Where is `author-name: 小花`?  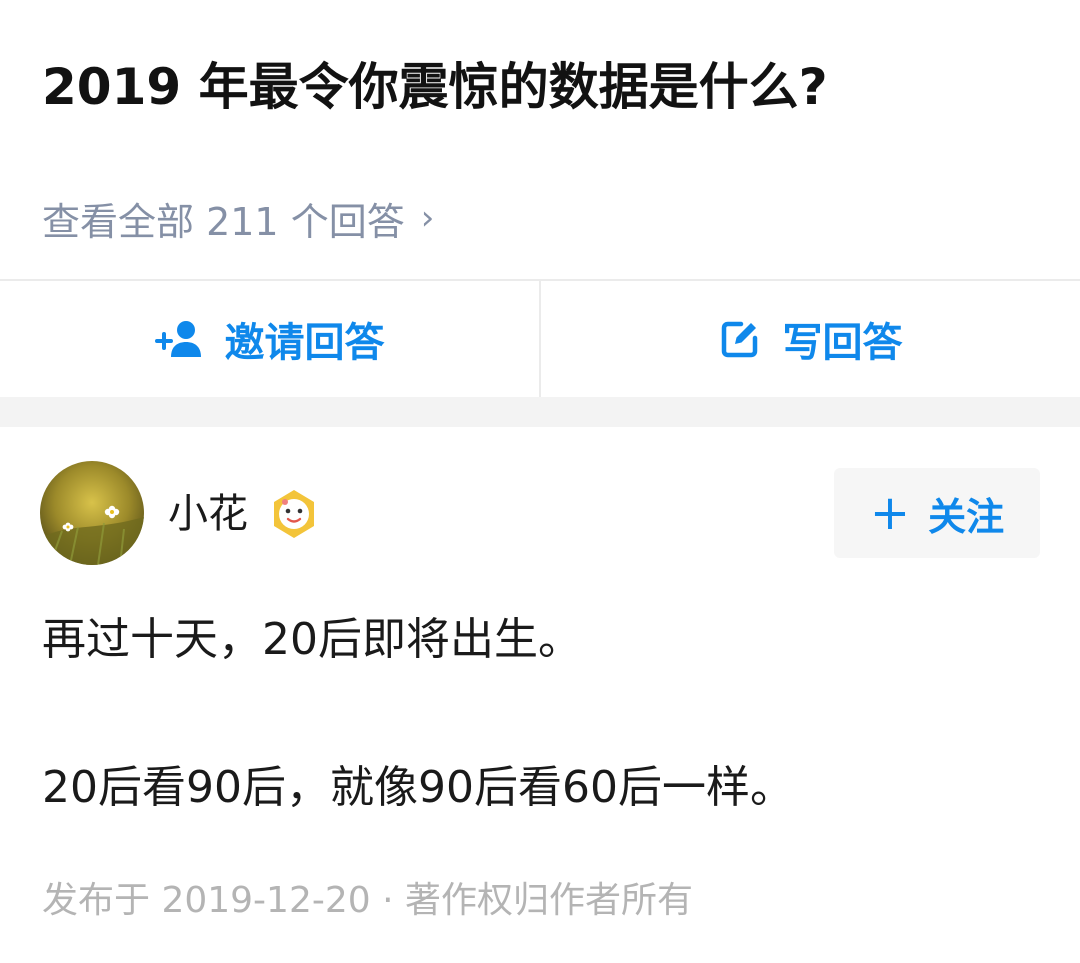
author-name: 小花 is located at coordinates (208, 514).